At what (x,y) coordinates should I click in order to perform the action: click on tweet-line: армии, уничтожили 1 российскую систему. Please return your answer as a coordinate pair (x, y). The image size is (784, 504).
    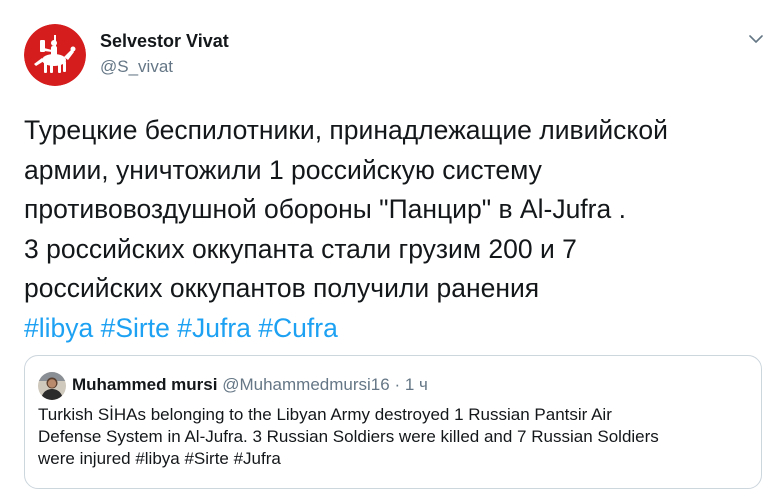
    Looking at the image, I should click on (283, 169).